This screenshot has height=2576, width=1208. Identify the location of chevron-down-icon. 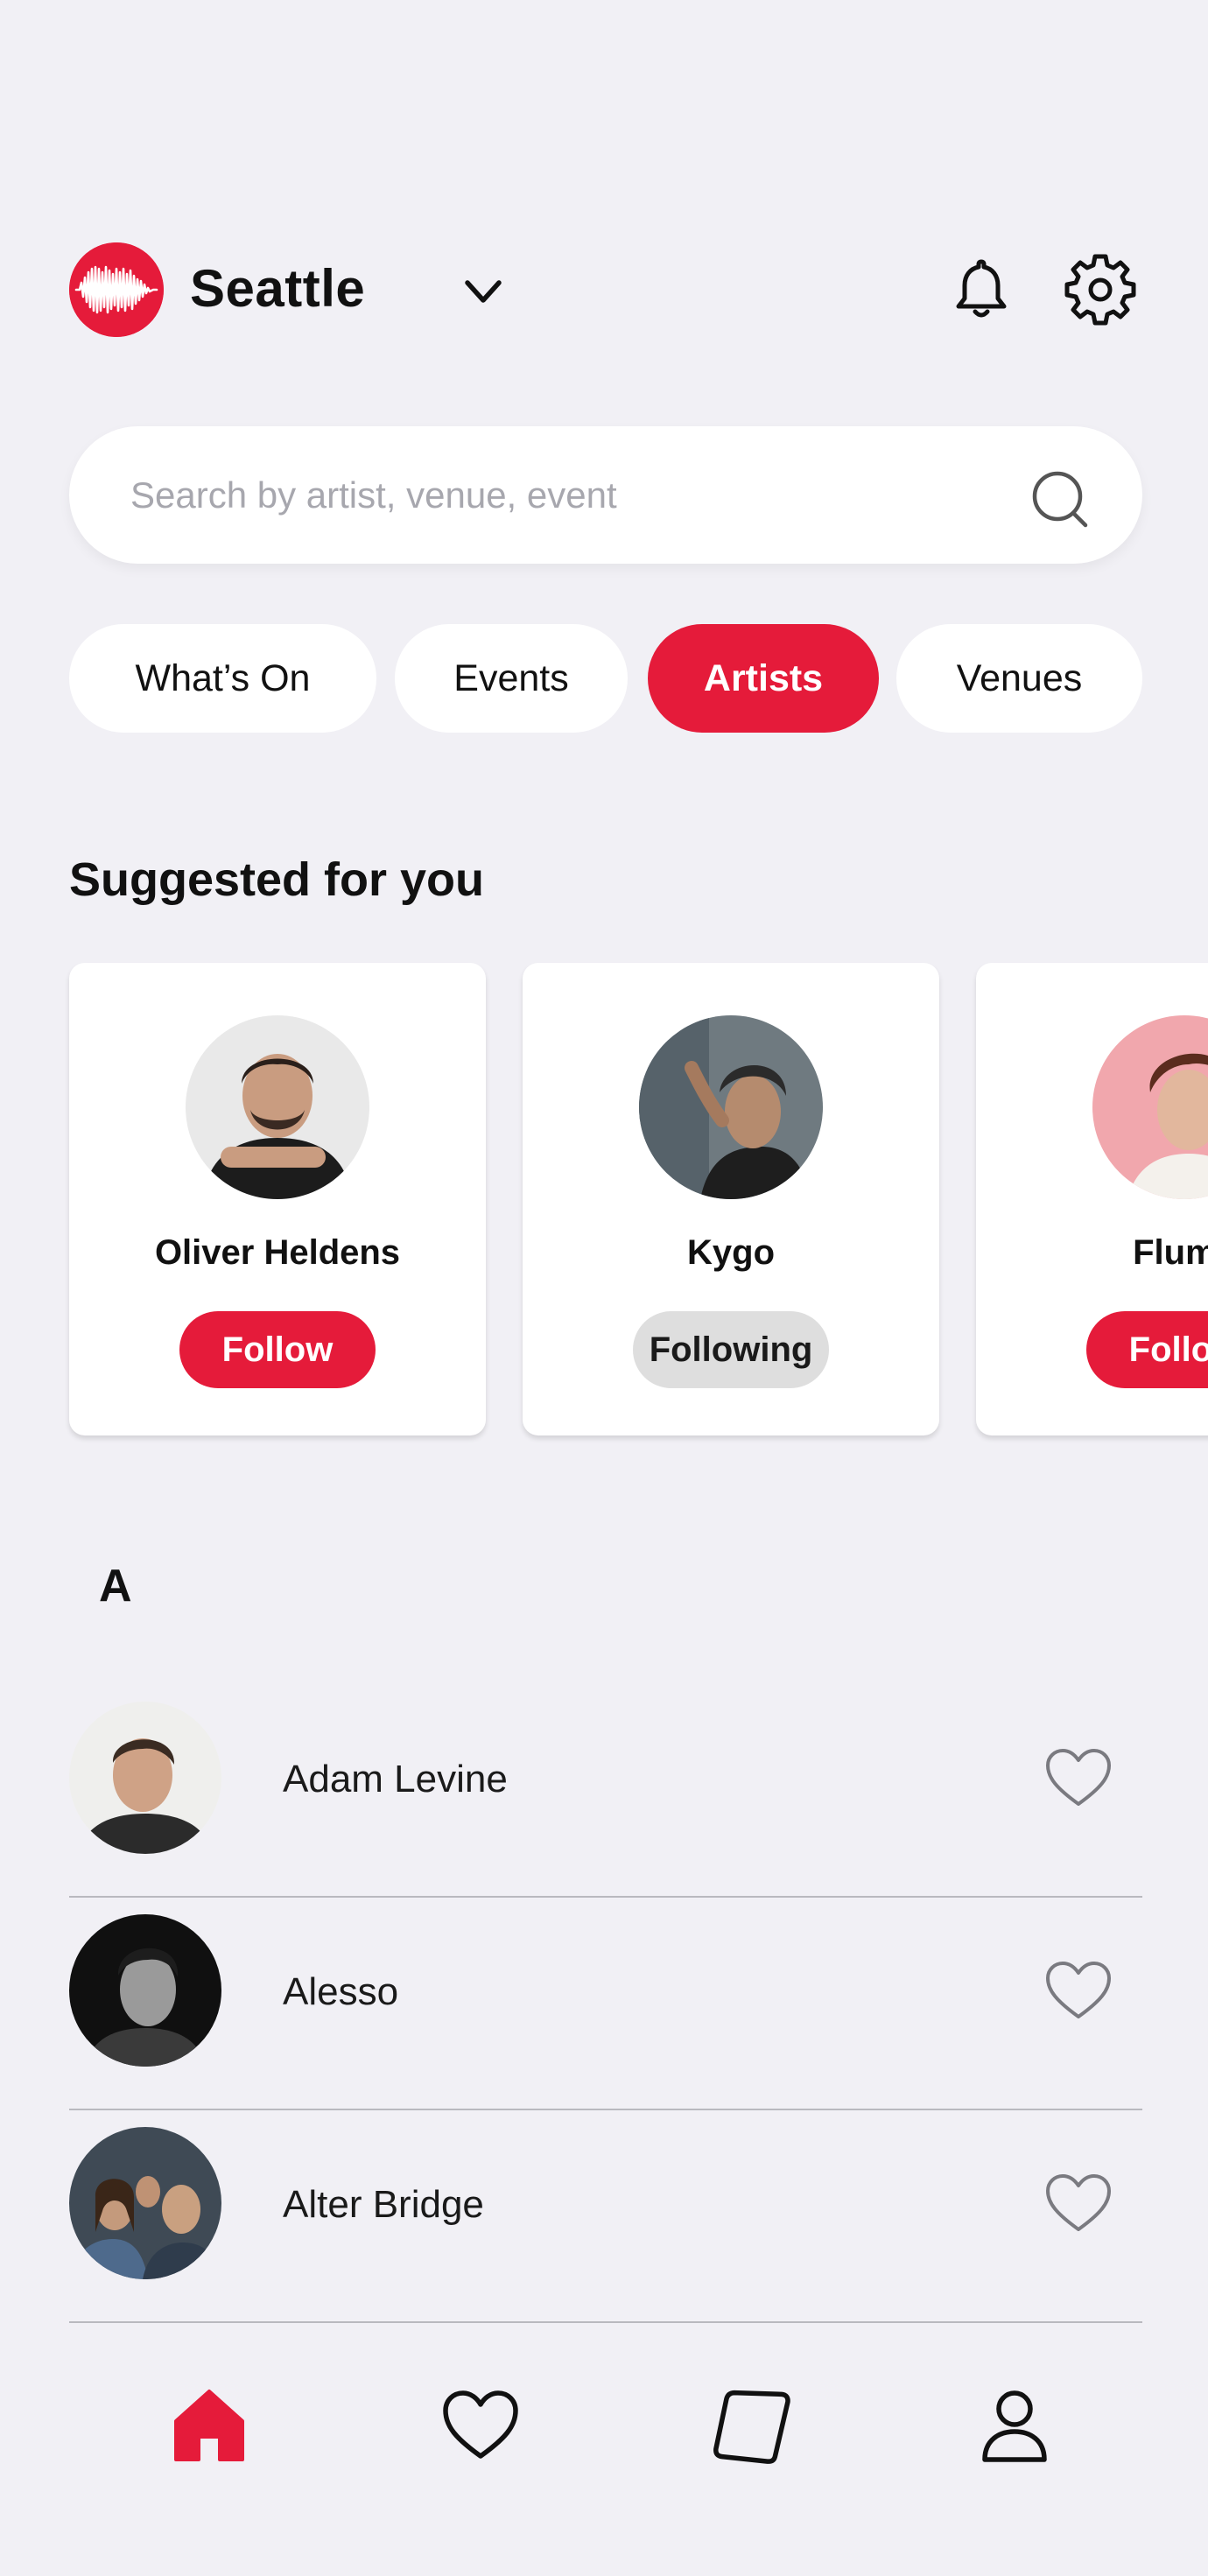
(483, 291).